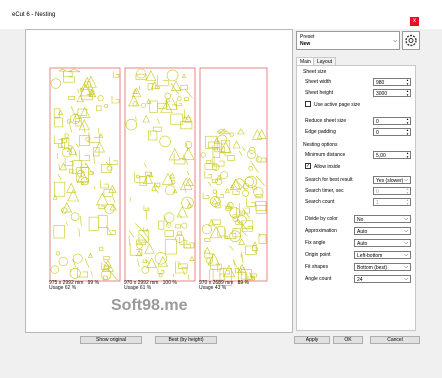 This screenshot has width=442, height=378. Describe the element at coordinates (321, 219) in the screenshot. I see `divide-color-label: Divide by color` at that location.